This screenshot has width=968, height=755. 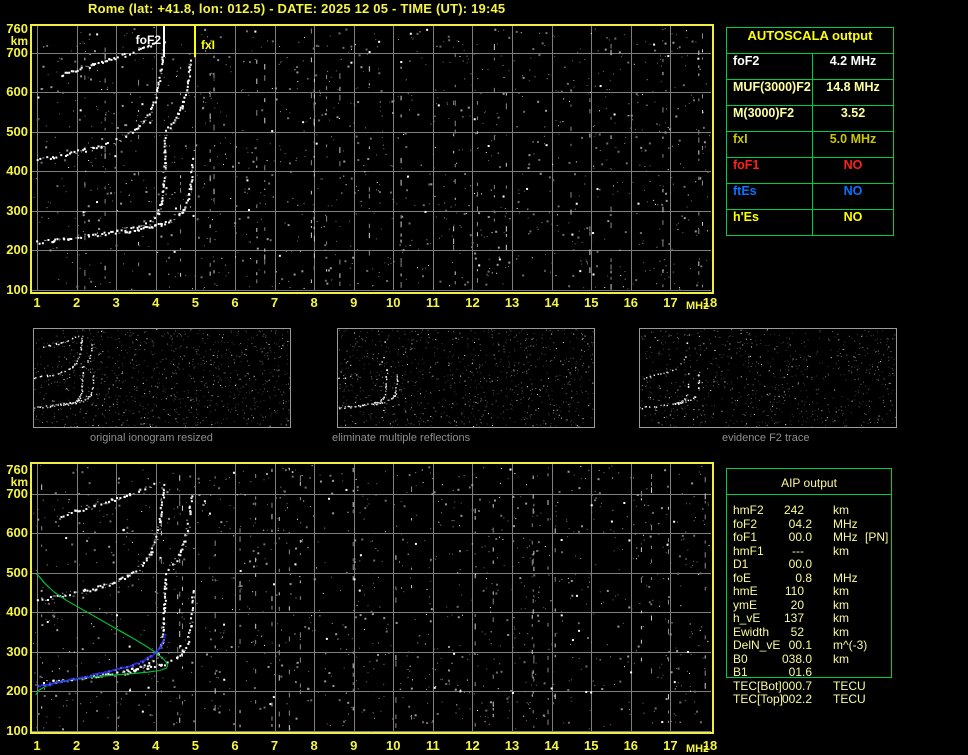 What do you see at coordinates (849, 699) in the screenshot?
I see `aip-unit: TECU` at bounding box center [849, 699].